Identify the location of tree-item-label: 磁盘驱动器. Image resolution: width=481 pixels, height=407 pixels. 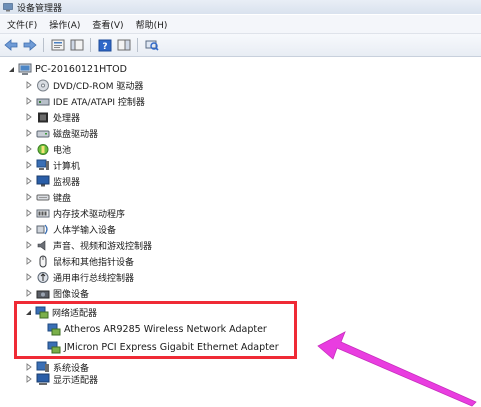
(76, 134).